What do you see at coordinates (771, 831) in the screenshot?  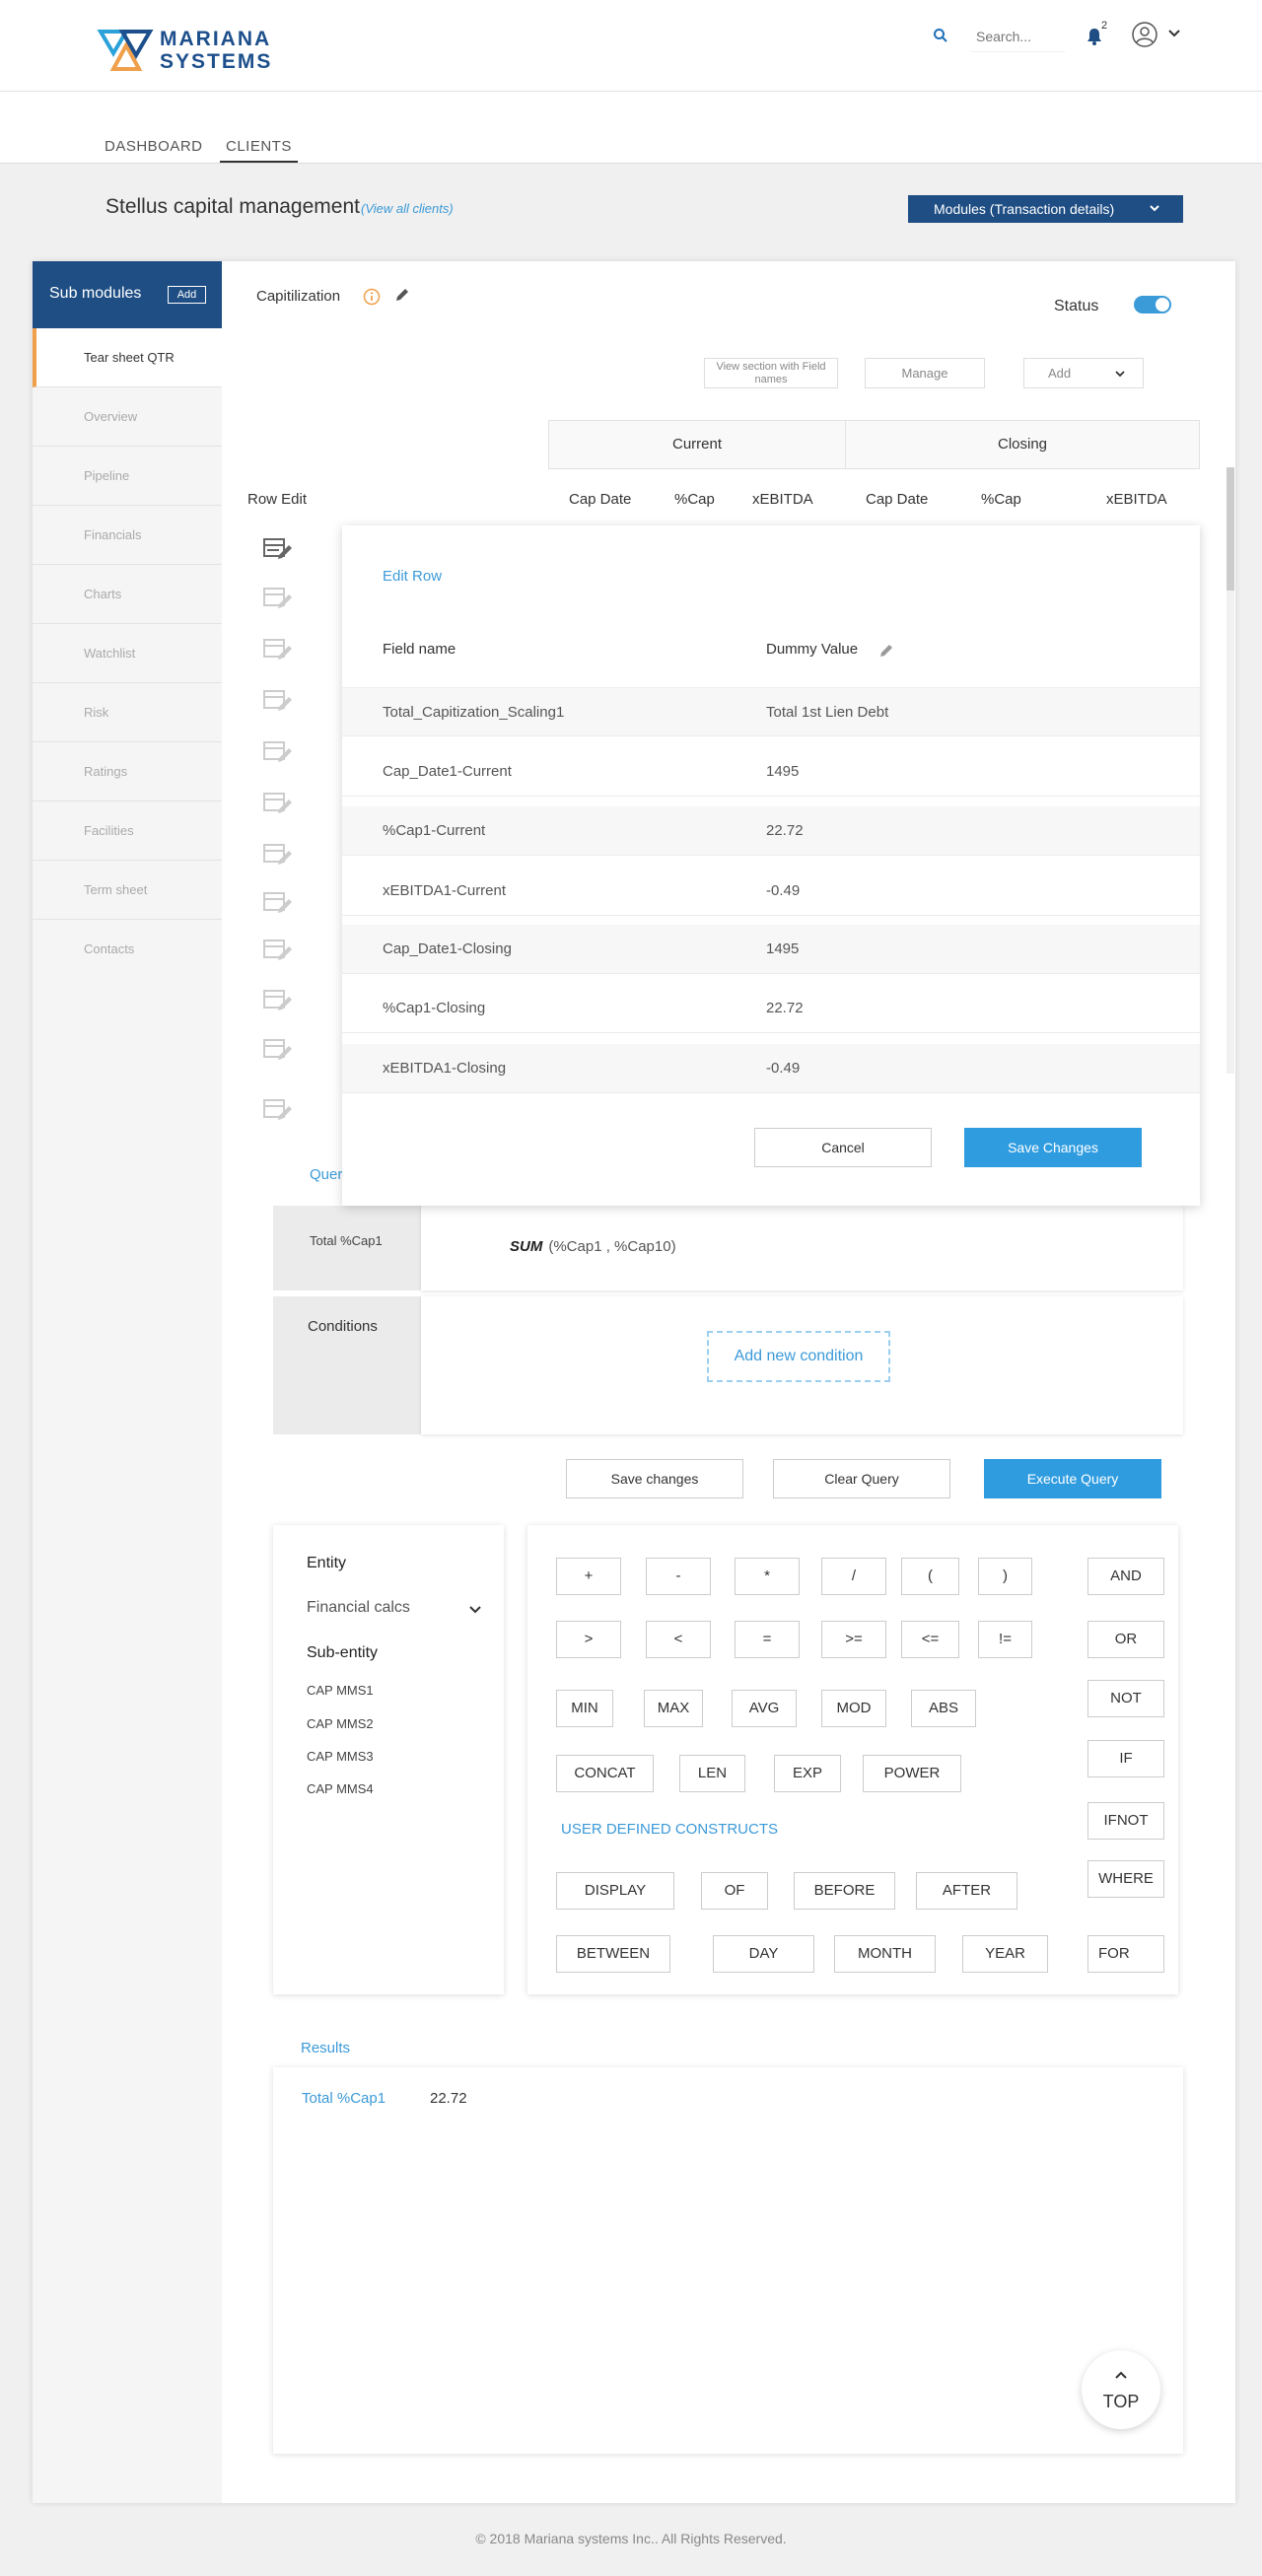 I see `modal-row: %Cap1-Current 22.72` at bounding box center [771, 831].